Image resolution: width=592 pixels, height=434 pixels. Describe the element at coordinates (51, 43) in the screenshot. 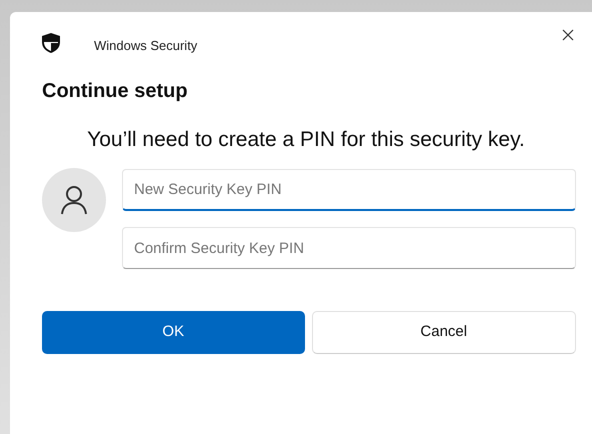

I see `shield-icon` at that location.